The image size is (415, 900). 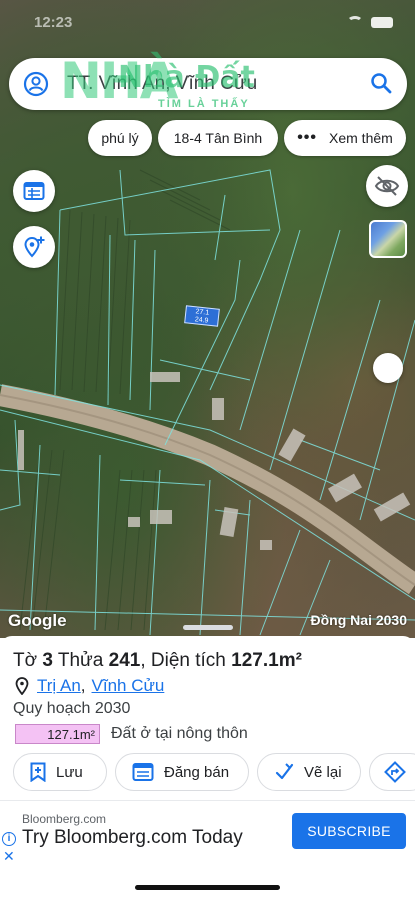 I want to click on map-type-thumbnail, so click(x=388, y=239).